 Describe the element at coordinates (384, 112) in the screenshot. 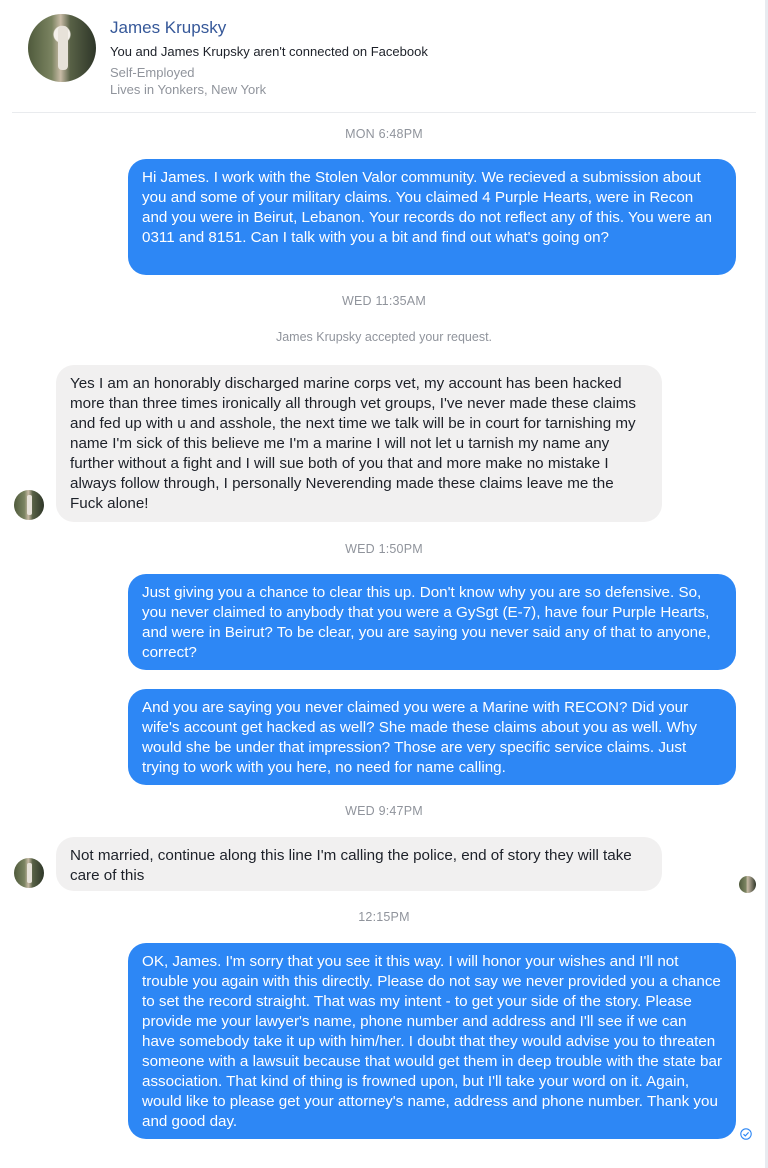

I see `header-divider` at that location.